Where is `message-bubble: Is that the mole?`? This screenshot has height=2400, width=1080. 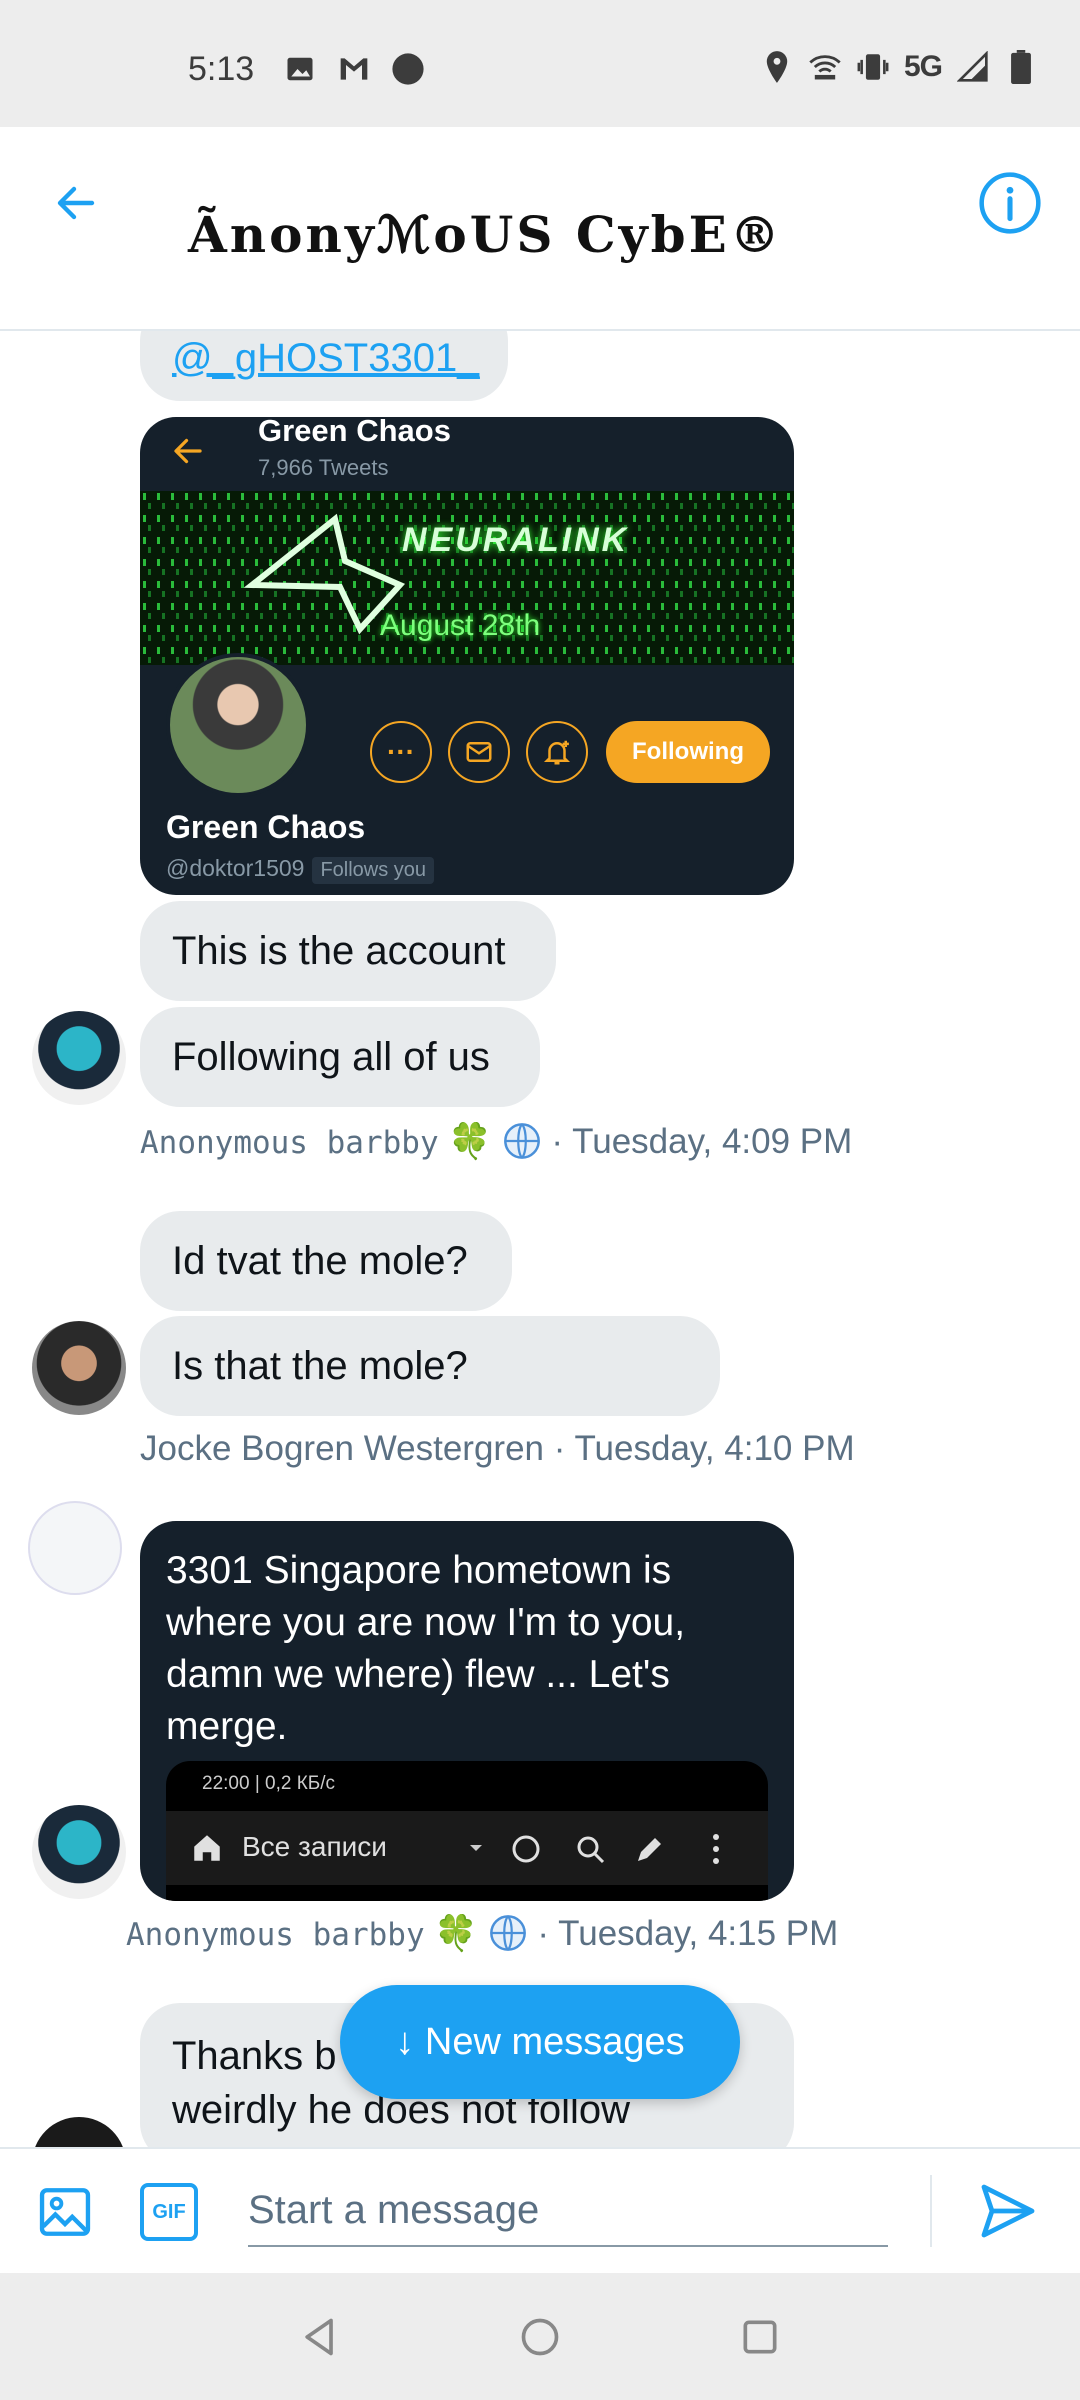 message-bubble: Is that the mole? is located at coordinates (430, 1366).